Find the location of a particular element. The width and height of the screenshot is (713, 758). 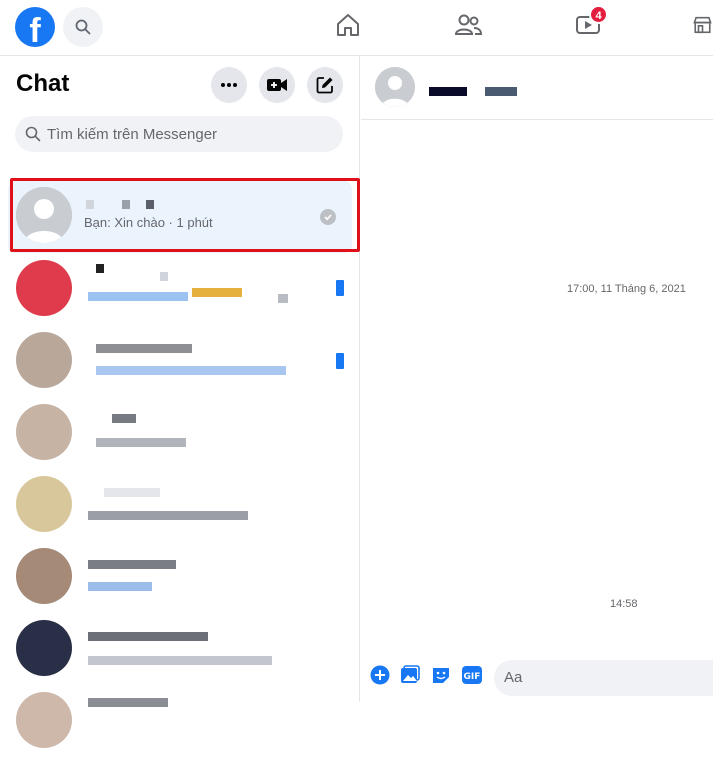

search-button is located at coordinates (83, 27).